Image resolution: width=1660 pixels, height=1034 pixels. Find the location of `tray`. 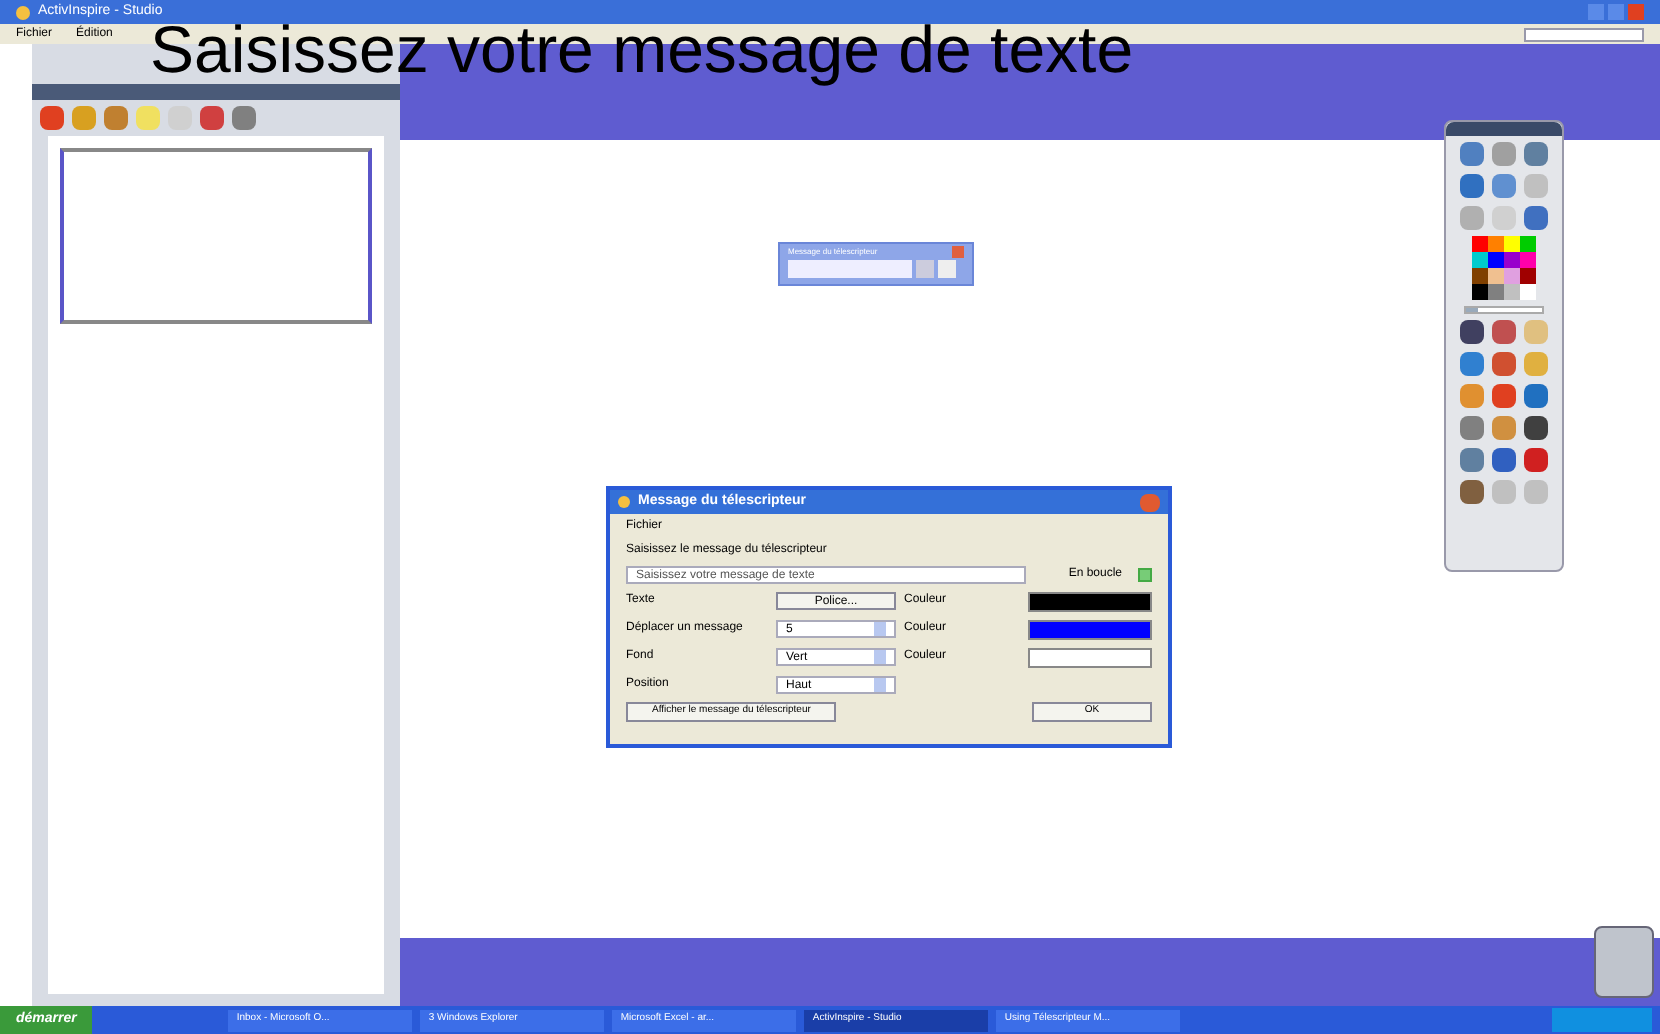

tray is located at coordinates (1602, 1020).